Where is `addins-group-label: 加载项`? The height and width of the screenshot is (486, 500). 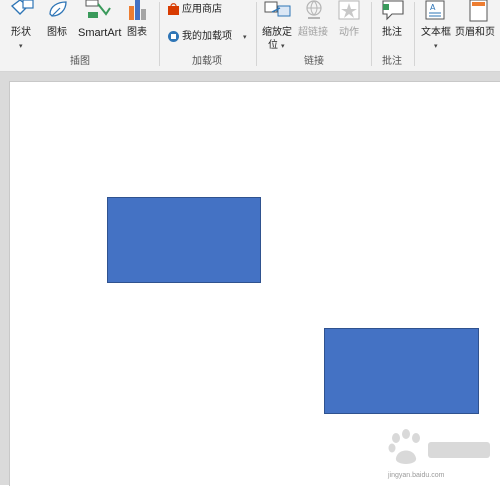 addins-group-label: 加载项 is located at coordinates (207, 61).